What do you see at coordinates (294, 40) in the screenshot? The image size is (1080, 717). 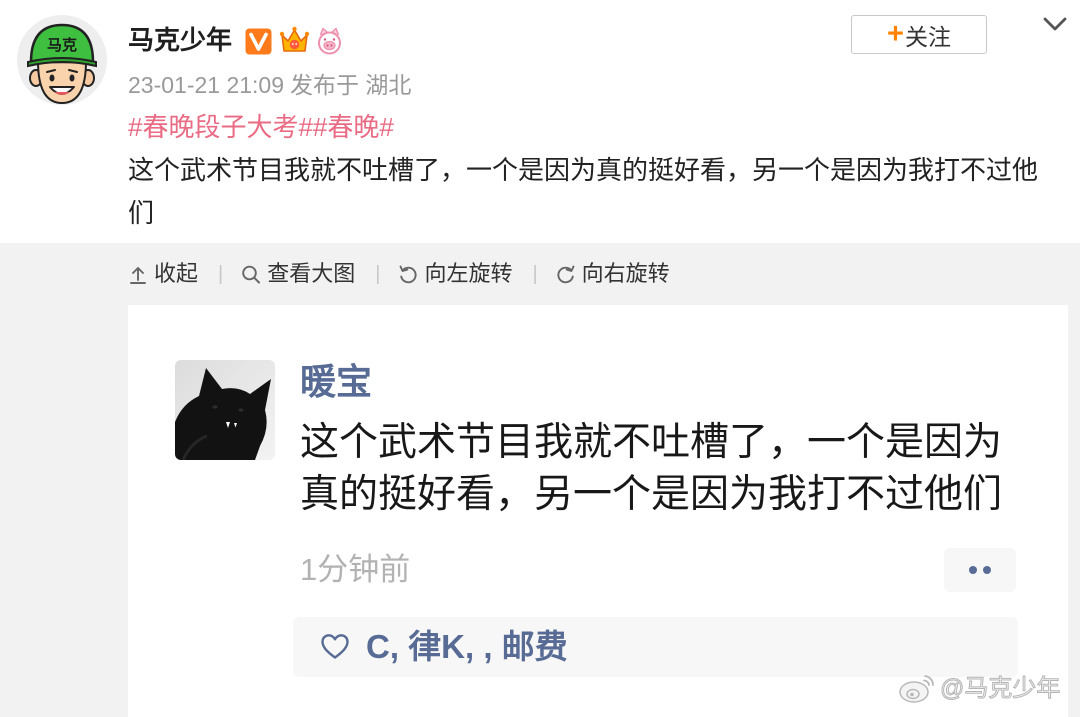 I see `crown-icon` at bounding box center [294, 40].